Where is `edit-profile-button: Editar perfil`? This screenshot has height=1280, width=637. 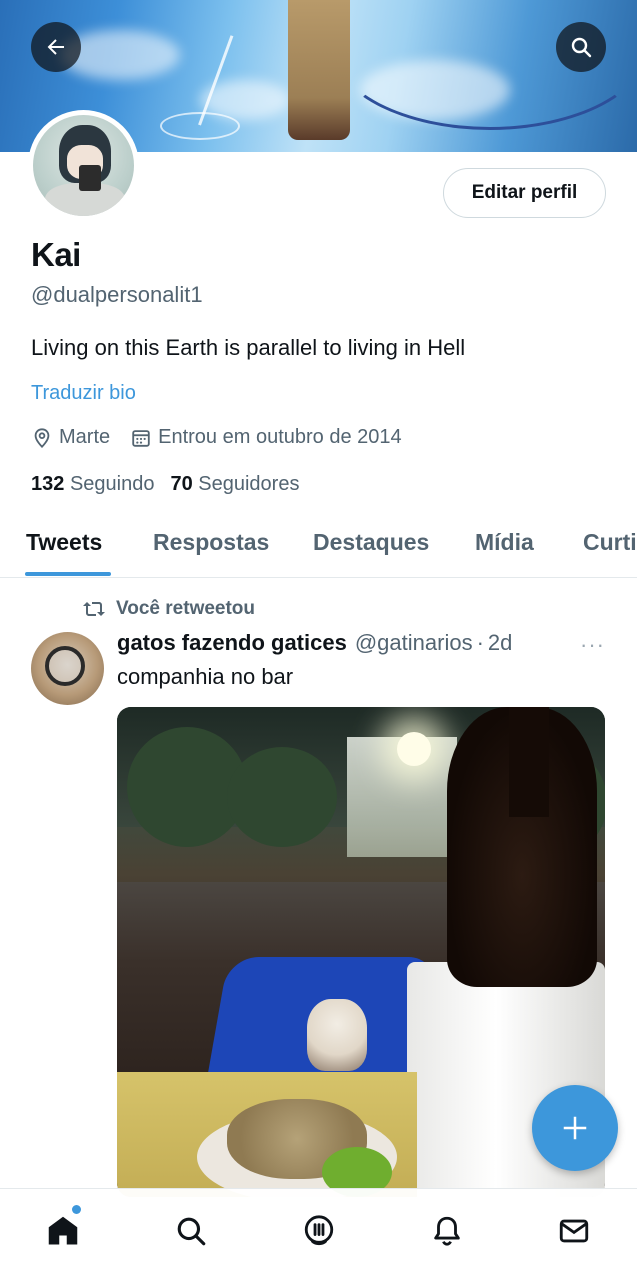
edit-profile-button: Editar perfil is located at coordinates (524, 193).